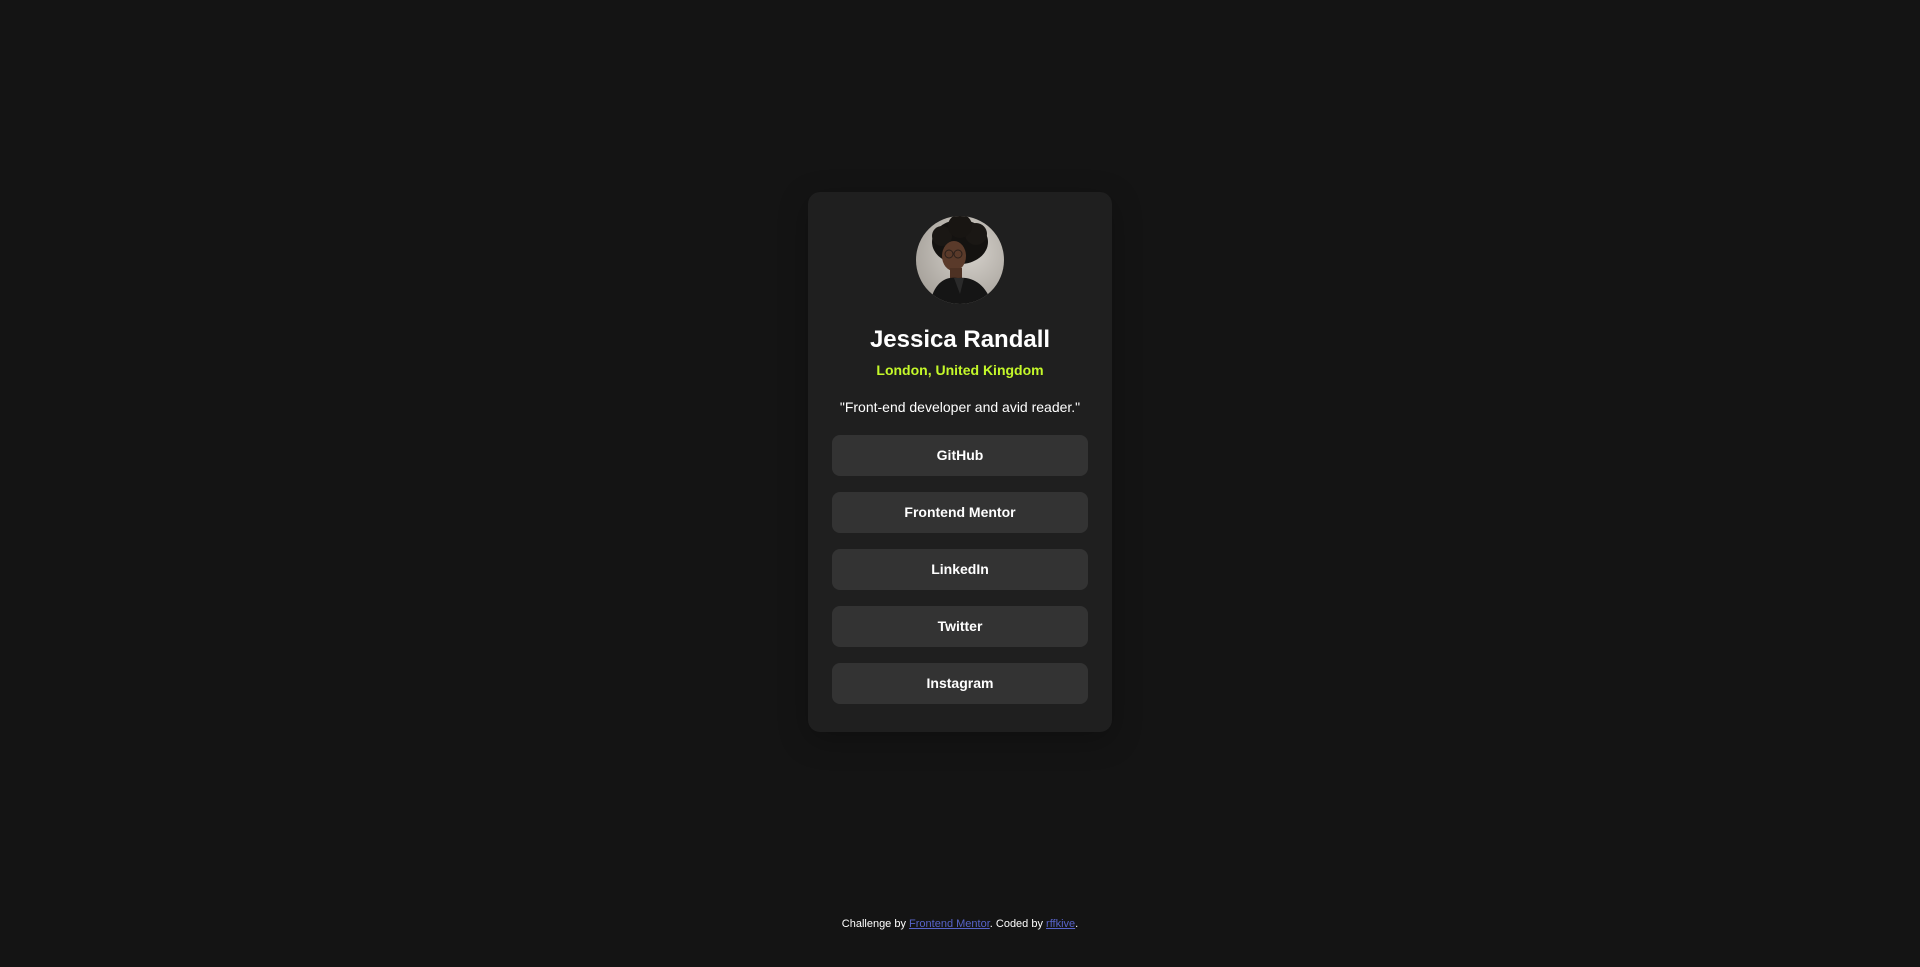 This screenshot has height=967, width=1920. Describe the element at coordinates (960, 370) in the screenshot. I see `profile-location: London, United Kingdom` at that location.